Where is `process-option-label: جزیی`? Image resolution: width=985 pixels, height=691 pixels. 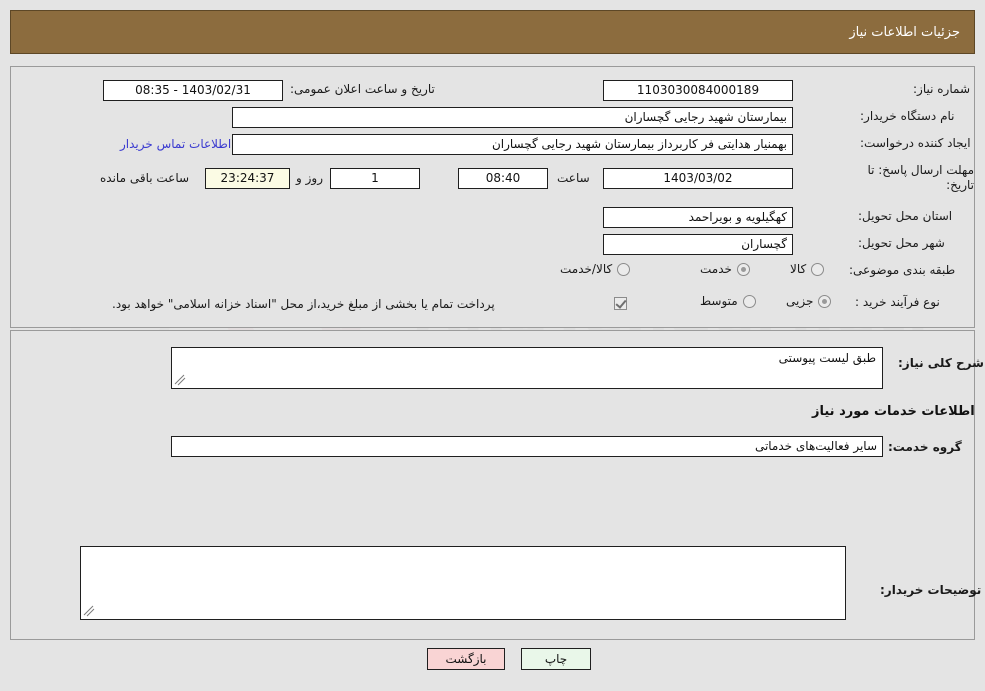 process-option-label: جزیی is located at coordinates (800, 301).